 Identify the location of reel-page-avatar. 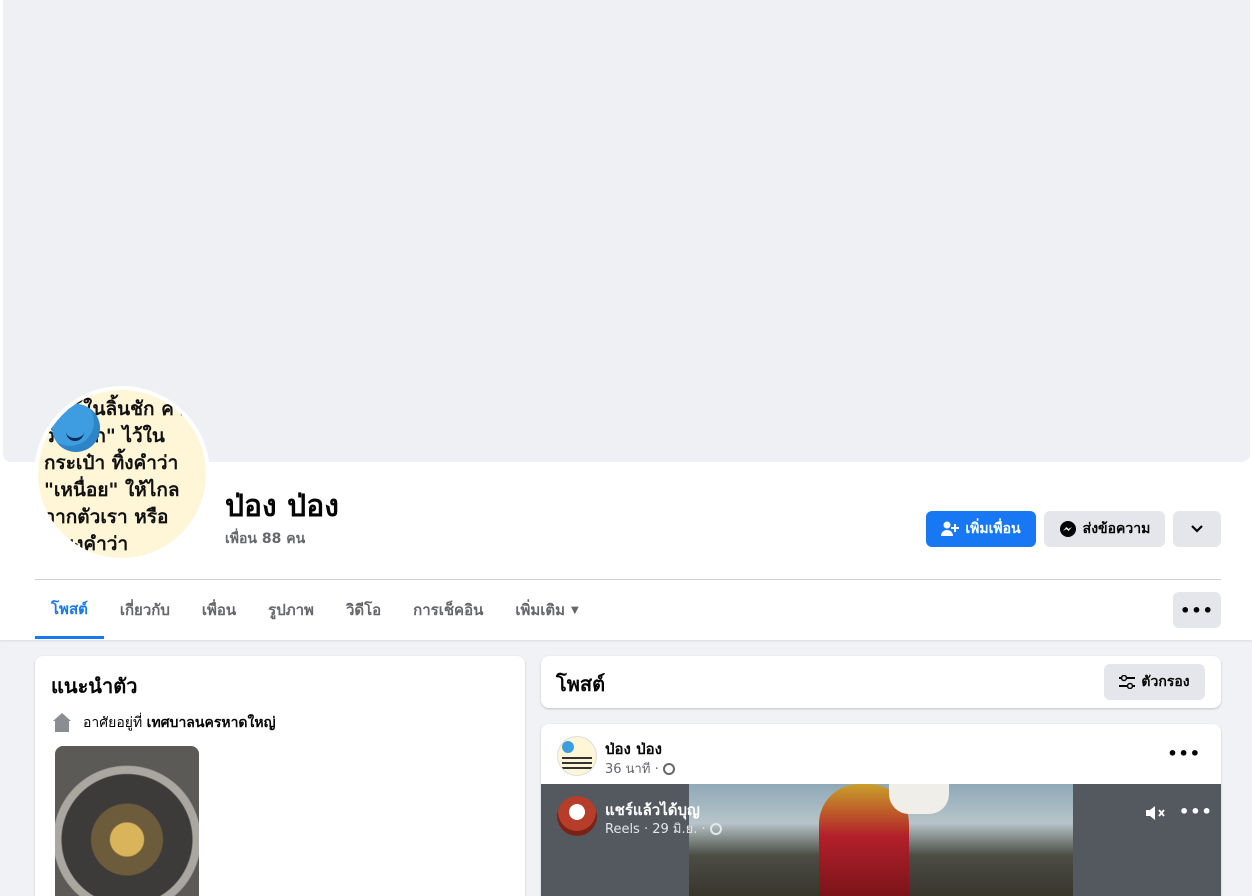
(577, 816).